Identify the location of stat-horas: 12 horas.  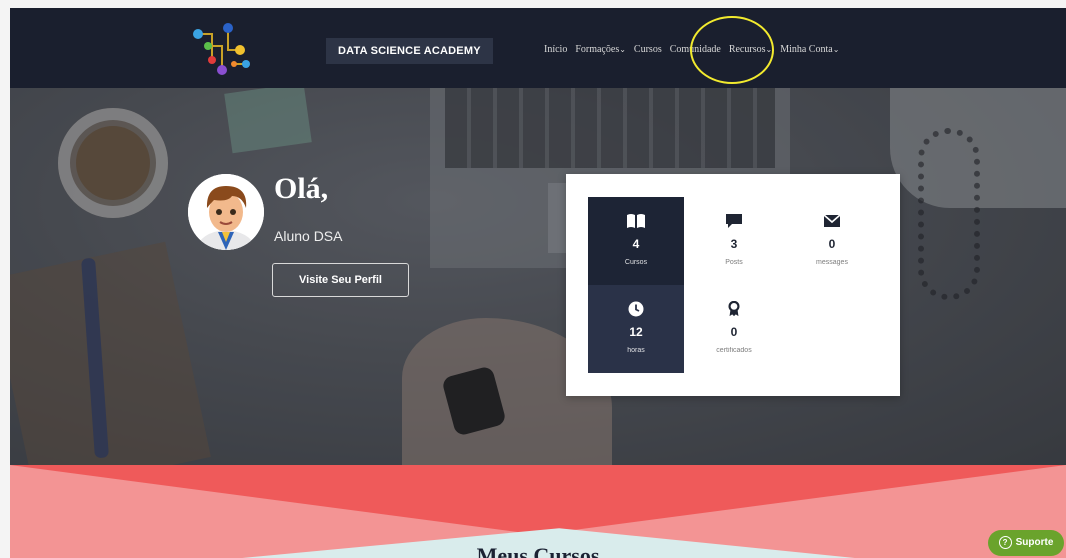
(636, 329).